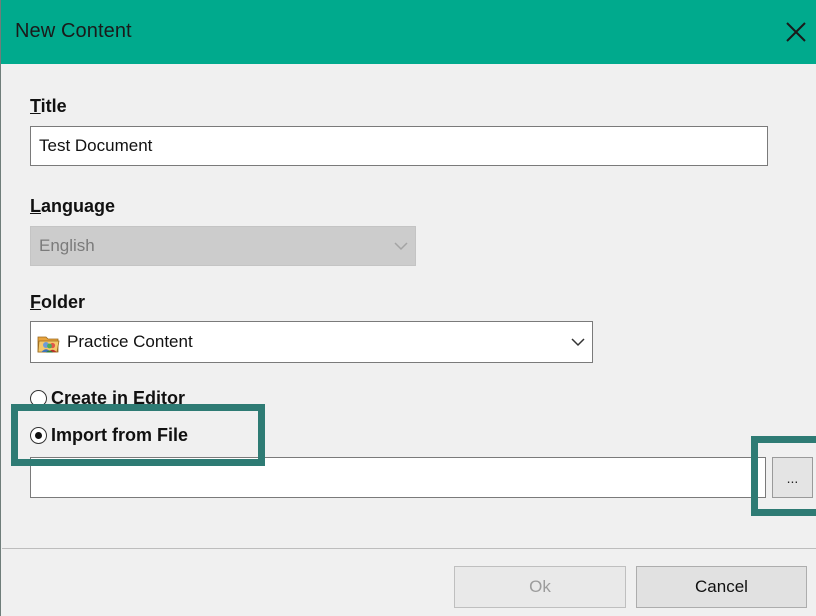  What do you see at coordinates (130, 341) in the screenshot?
I see `folder-value: Practice Content` at bounding box center [130, 341].